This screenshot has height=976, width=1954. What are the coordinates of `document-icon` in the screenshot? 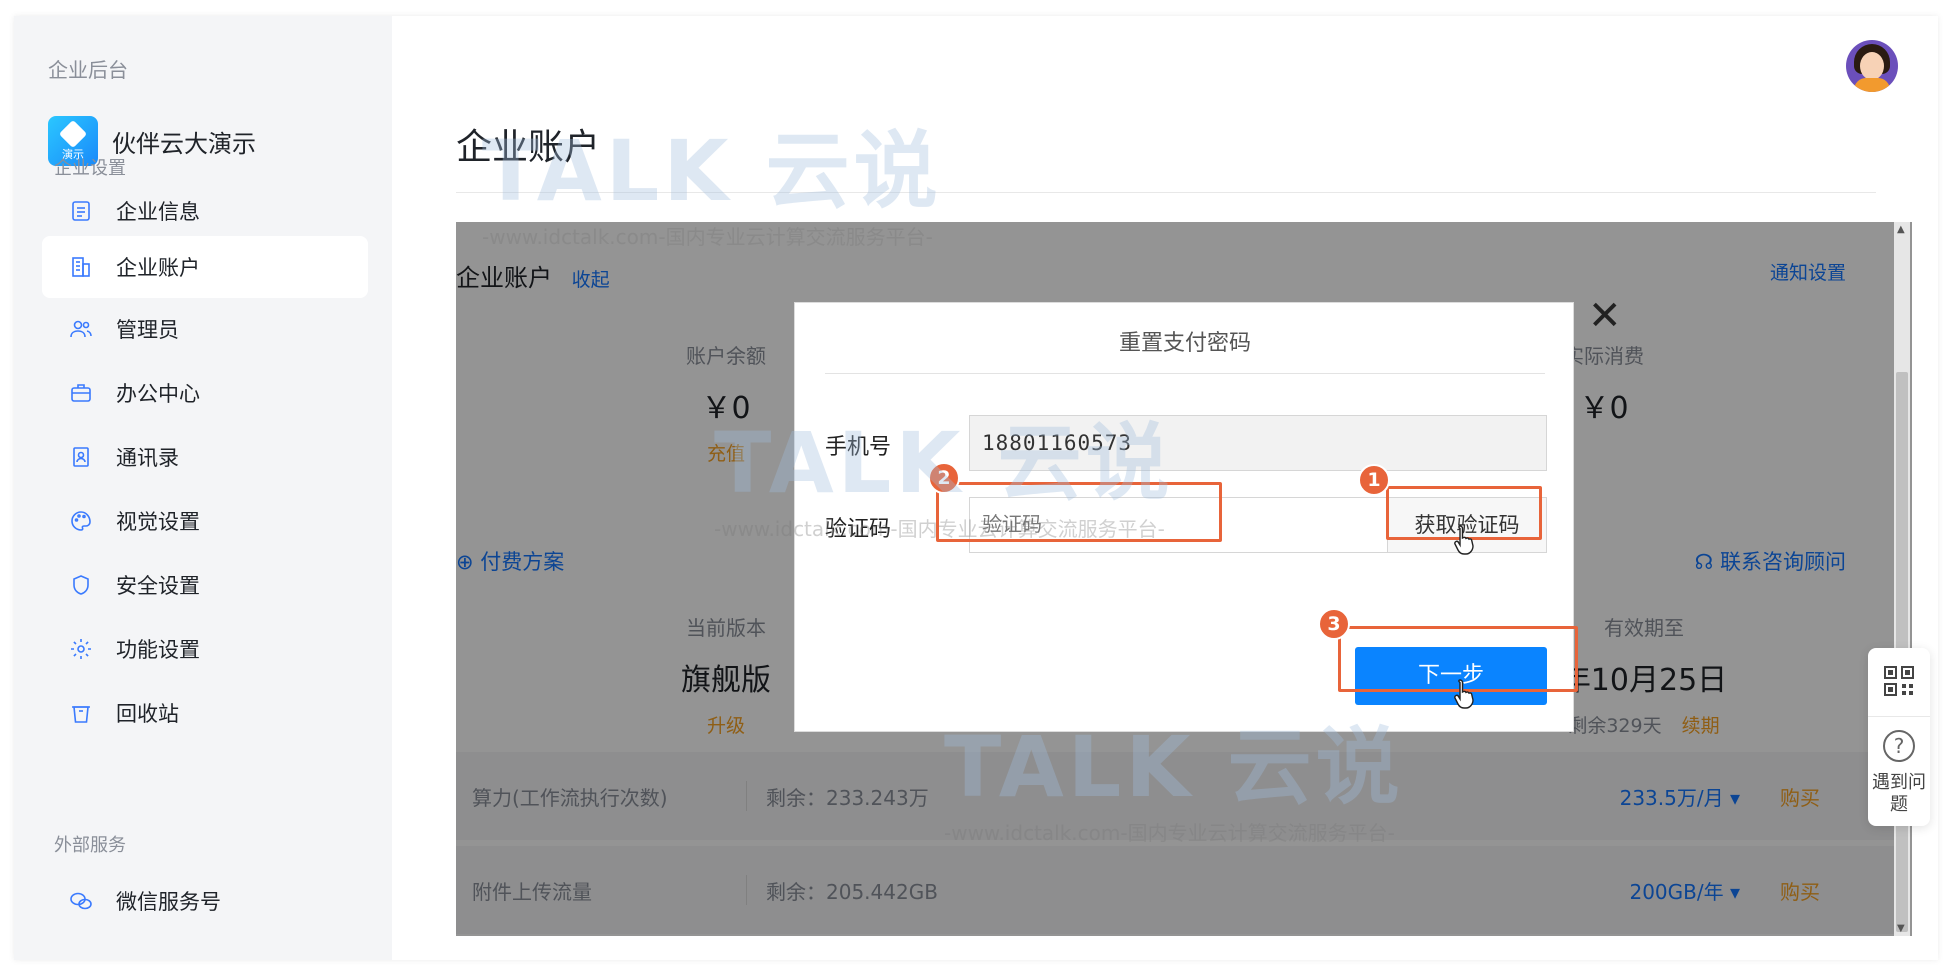 It's located at (81, 211).